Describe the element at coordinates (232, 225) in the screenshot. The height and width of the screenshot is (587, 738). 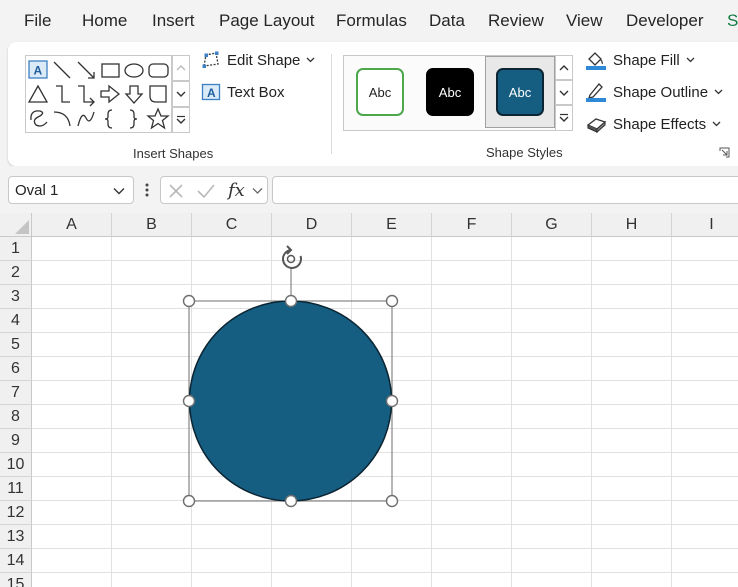
I see `column-header-c: C` at that location.